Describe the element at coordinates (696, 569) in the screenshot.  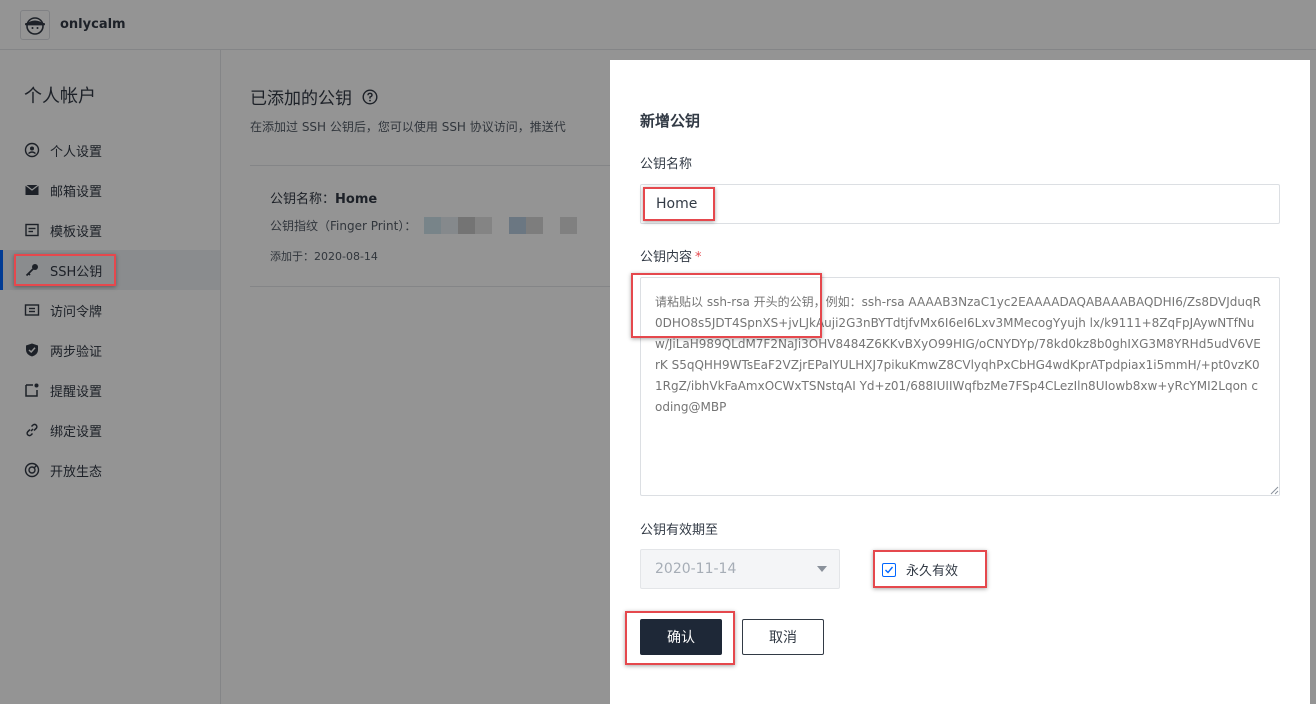
I see `expire-date-value: 2020-11-14` at that location.